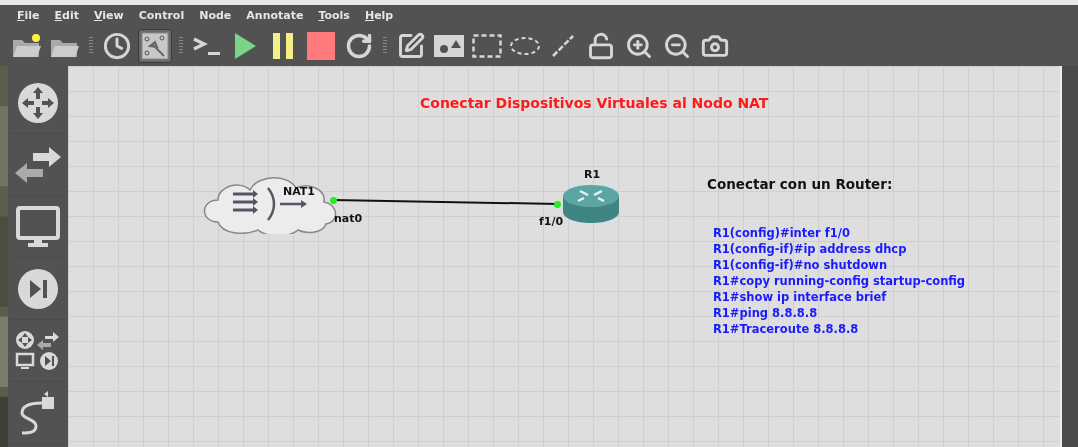  Describe the element at coordinates (275, 15) in the screenshot. I see `menu-item: Annotate` at that location.